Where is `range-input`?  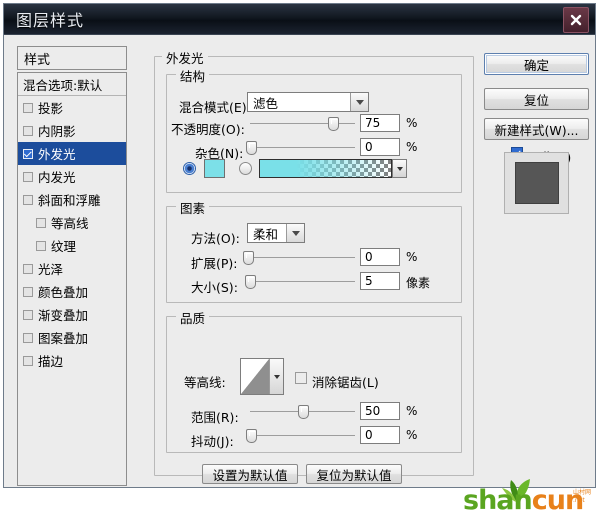 range-input is located at coordinates (380, 411).